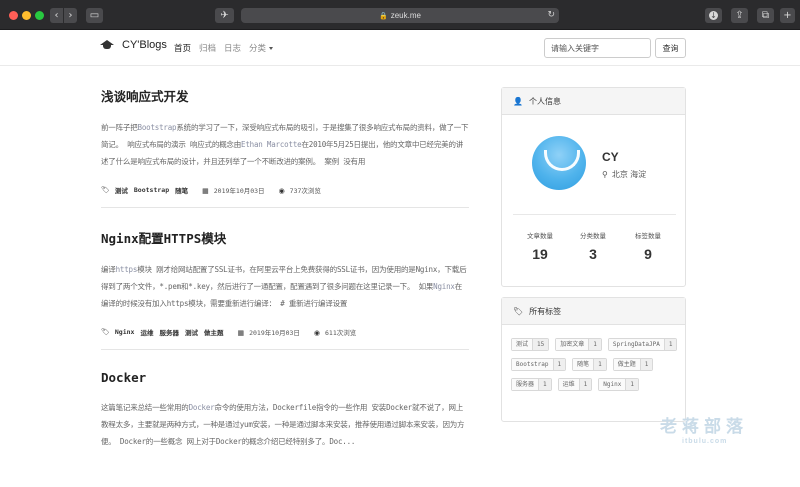 The width and height of the screenshot is (800, 487). What do you see at coordinates (224, 15) in the screenshot?
I see `extension-icon: ✈` at bounding box center [224, 15].